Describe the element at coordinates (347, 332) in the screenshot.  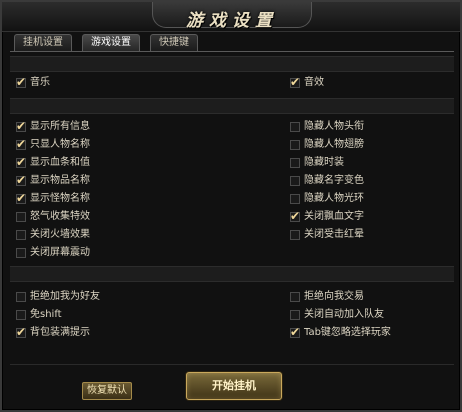
I see `option-label: Tab键忽略选择玩家` at that location.